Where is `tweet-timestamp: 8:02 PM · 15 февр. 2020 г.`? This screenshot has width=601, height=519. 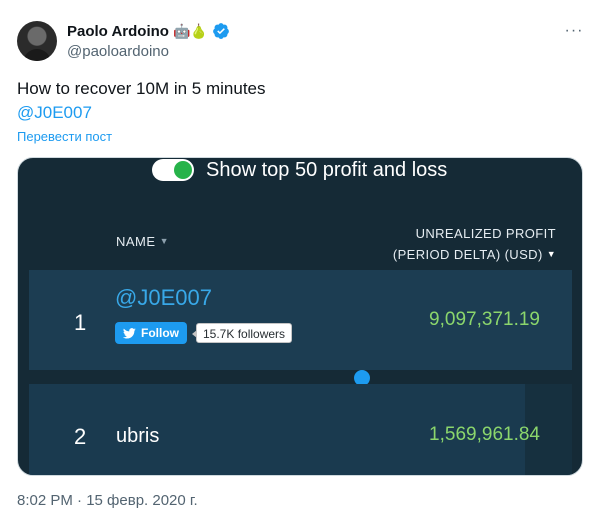 tweet-timestamp: 8:02 PM · 15 февр. 2020 г. is located at coordinates (107, 500).